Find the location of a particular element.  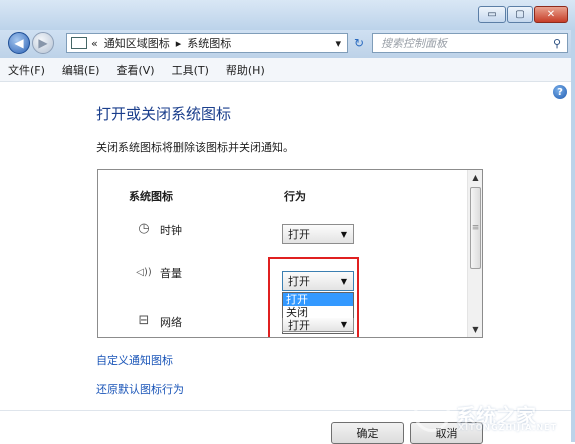

search-placeholder: 搜索控制面板 is located at coordinates (414, 43).